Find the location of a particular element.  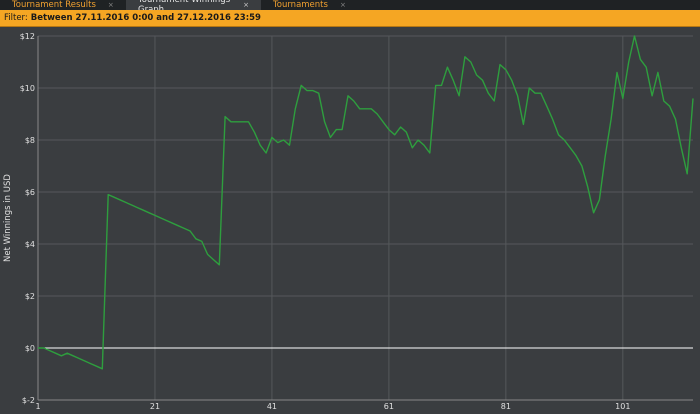

x-tick-label: 101 is located at coordinates (622, 406).